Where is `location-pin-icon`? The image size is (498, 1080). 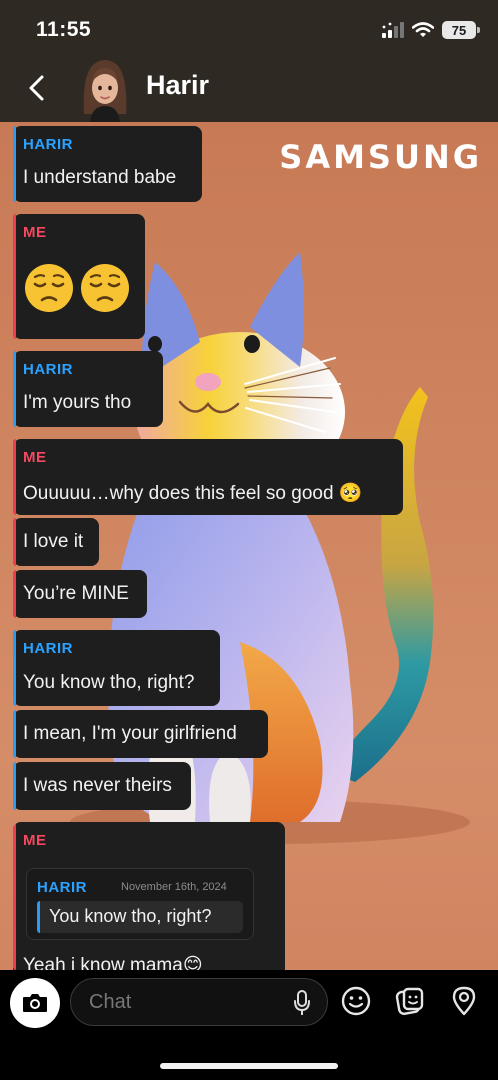 location-pin-icon is located at coordinates (464, 1001).